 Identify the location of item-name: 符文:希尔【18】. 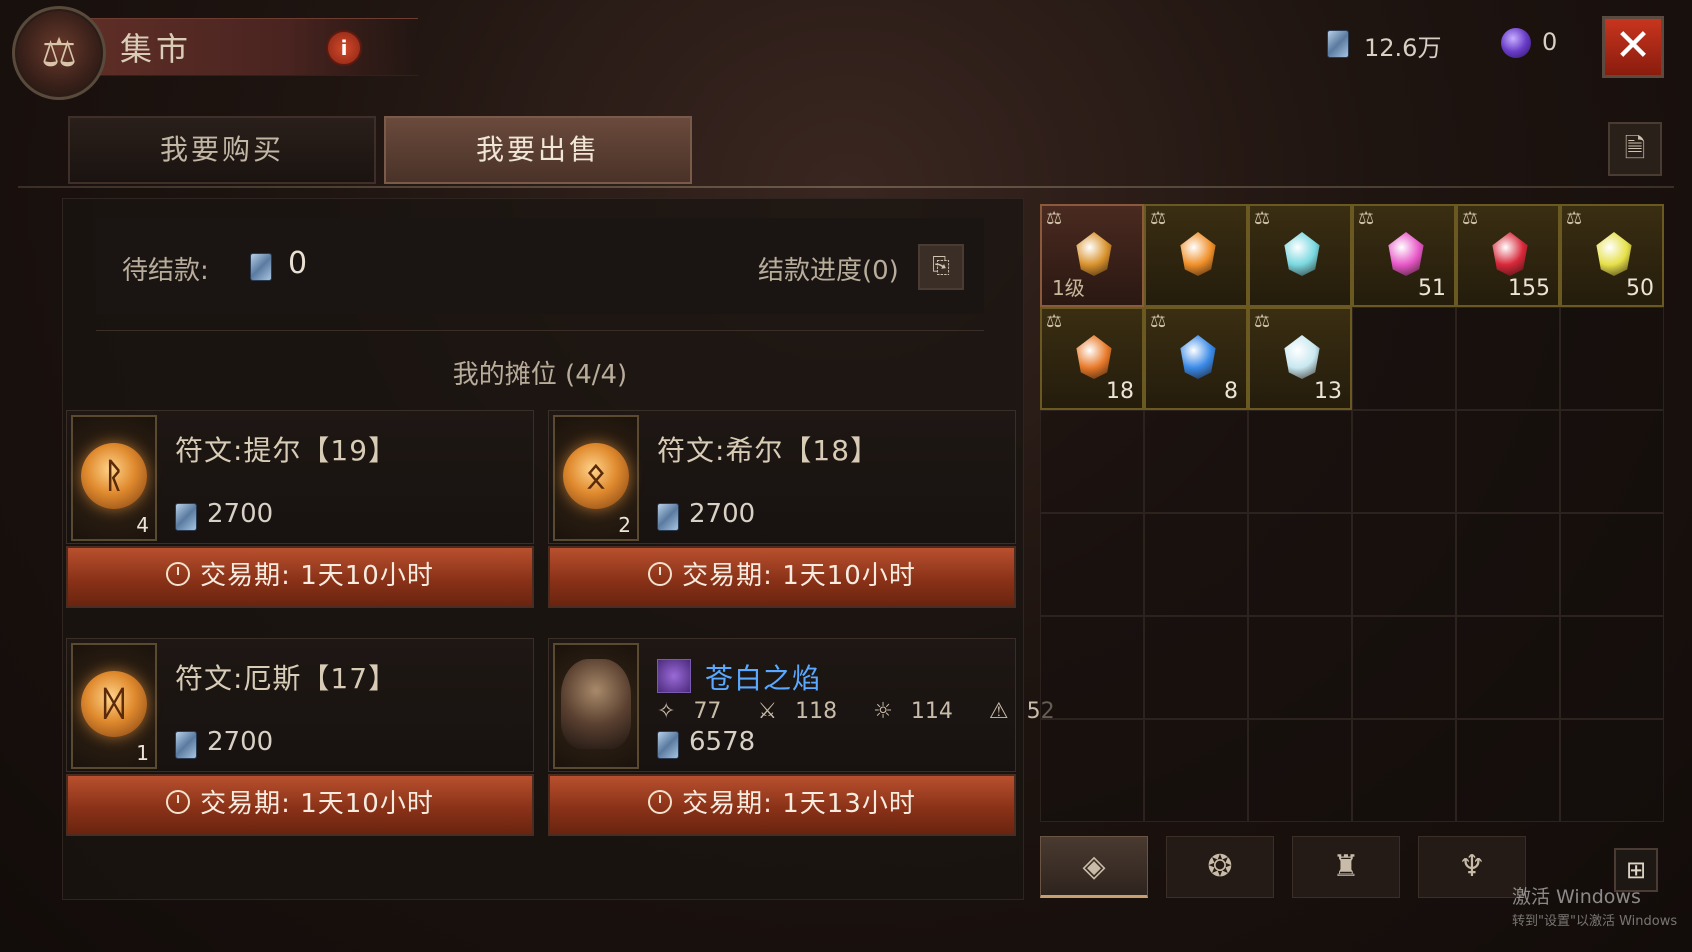
(768, 450).